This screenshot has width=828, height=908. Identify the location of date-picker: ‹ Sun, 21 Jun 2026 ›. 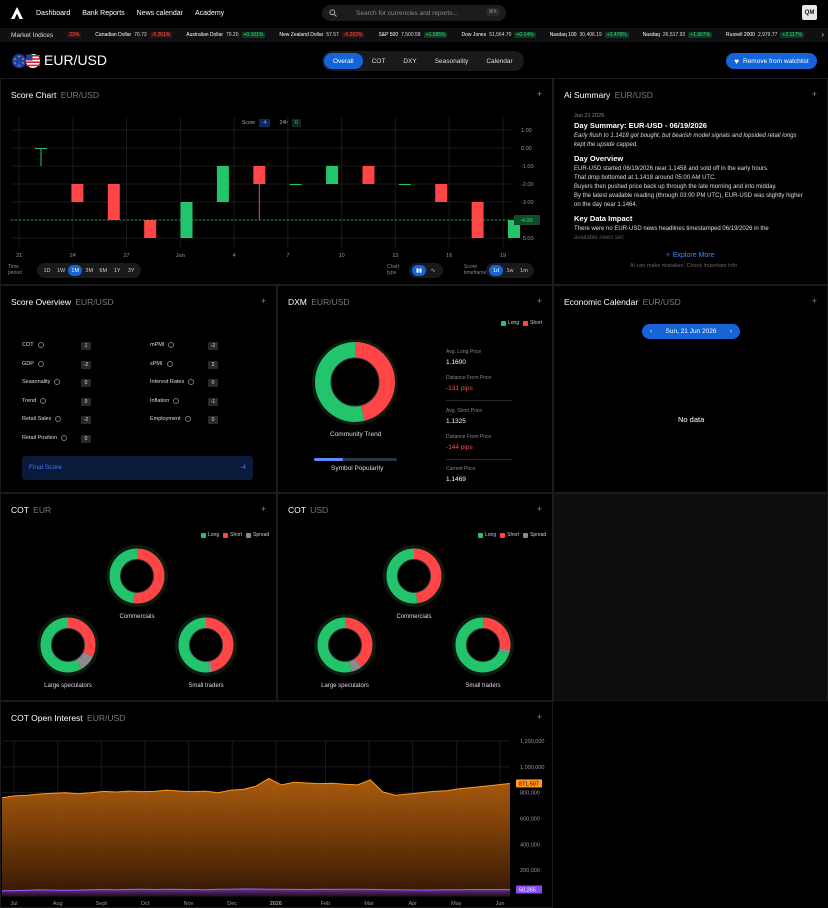
(691, 331).